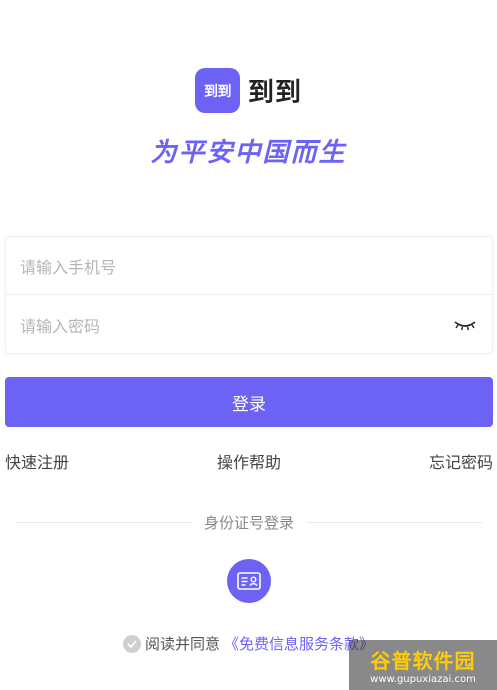  What do you see at coordinates (423, 679) in the screenshot?
I see `watermark-url: www.gupuxiazai.com` at bounding box center [423, 679].